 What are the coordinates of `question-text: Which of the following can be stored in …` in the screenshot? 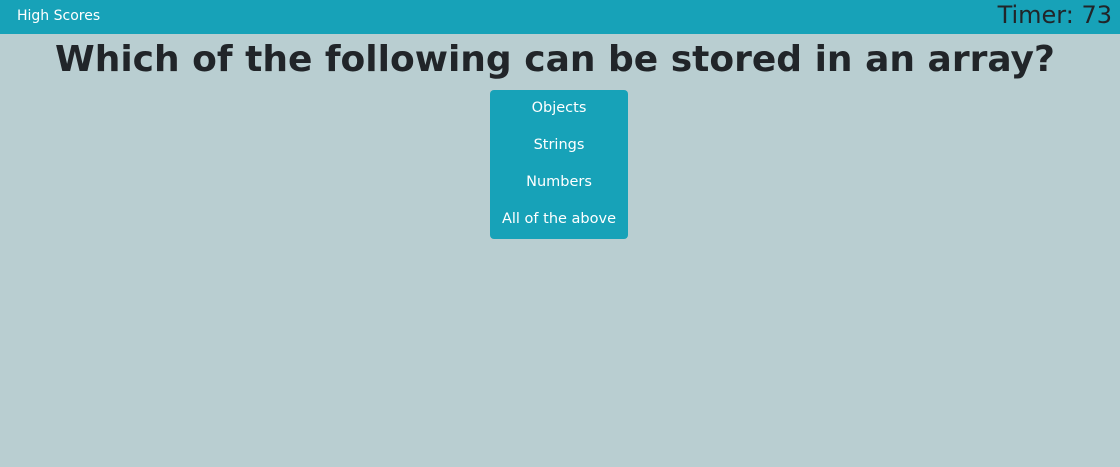 It's located at (555, 59).